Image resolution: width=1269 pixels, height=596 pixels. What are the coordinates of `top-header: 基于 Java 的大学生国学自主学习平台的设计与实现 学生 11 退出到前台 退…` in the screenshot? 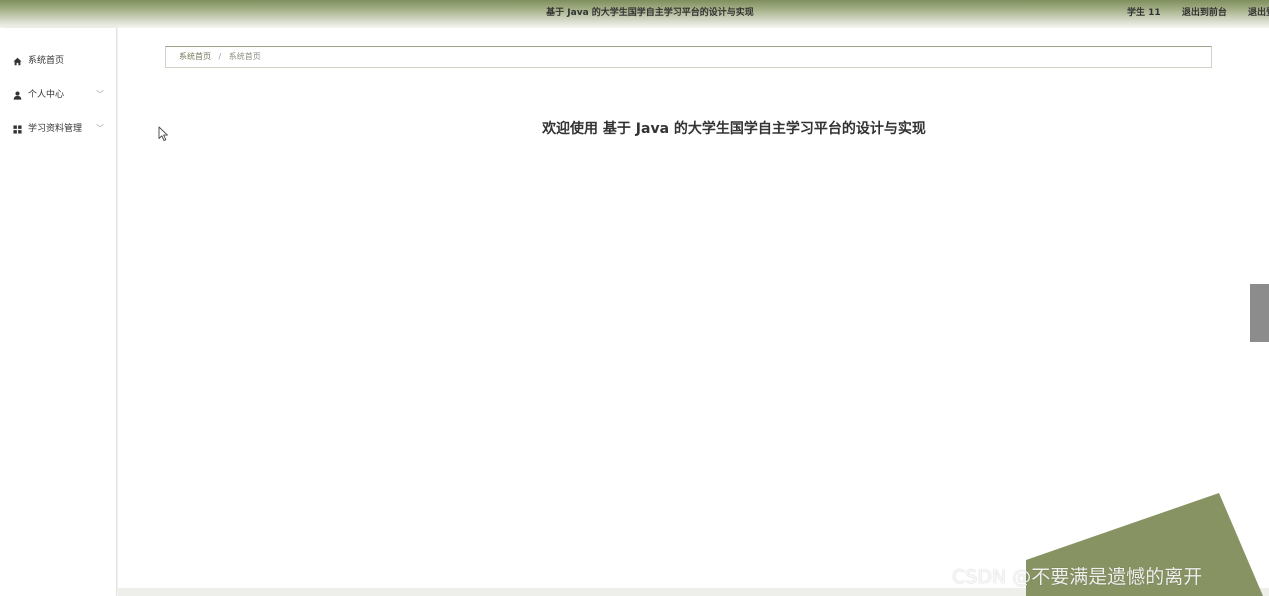 It's located at (634, 14).